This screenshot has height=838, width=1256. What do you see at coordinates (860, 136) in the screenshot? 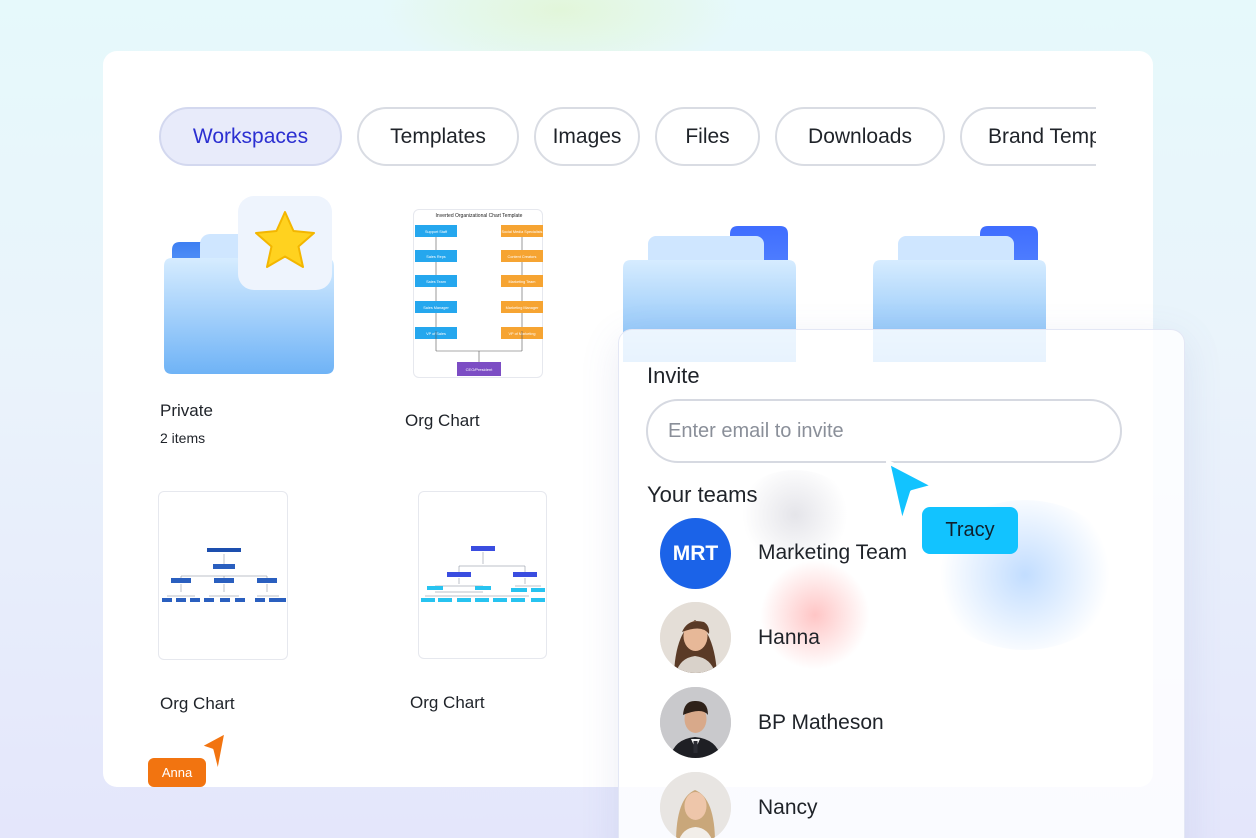
I see `tab-downloads: Downloads` at bounding box center [860, 136].